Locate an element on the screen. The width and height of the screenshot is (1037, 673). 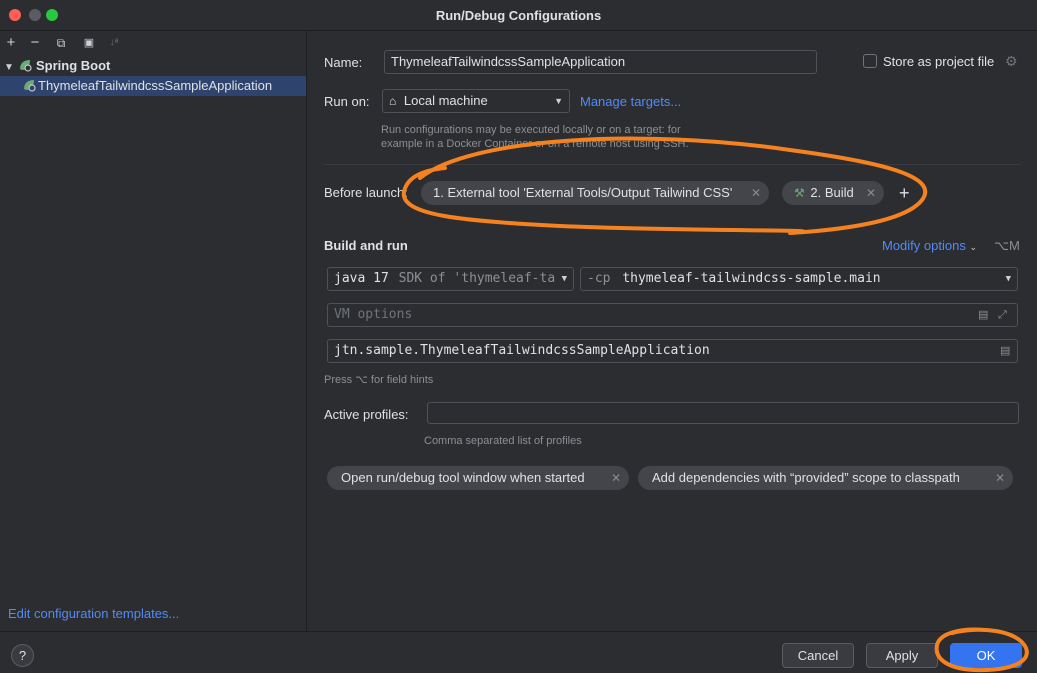
hammer-icon: ⚒ is located at coordinates (799, 193).